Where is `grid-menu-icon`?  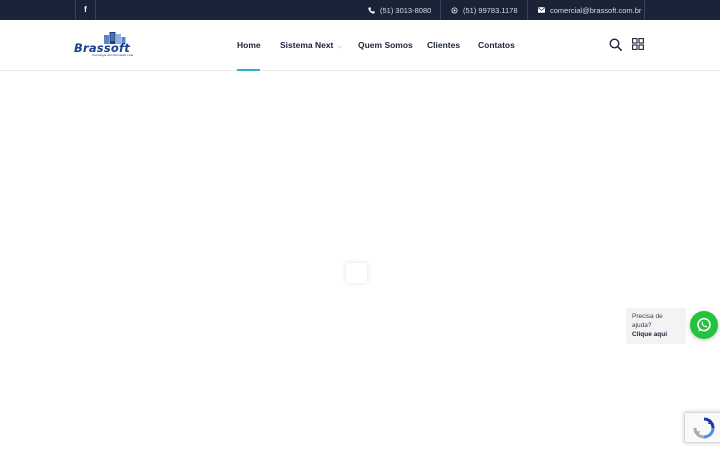
grid-menu-icon is located at coordinates (638, 44).